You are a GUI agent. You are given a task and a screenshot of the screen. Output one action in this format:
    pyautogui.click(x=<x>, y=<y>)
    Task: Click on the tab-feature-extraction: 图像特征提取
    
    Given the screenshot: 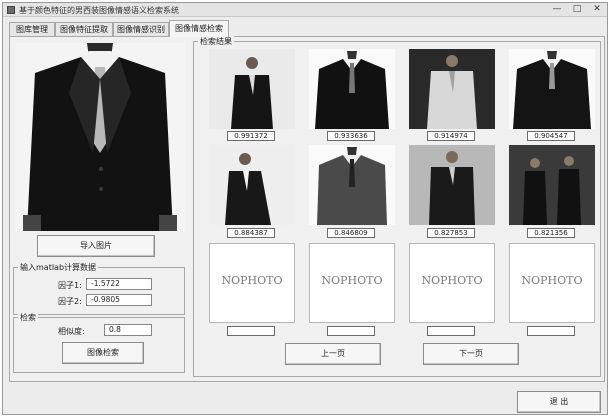 What is the action you would take?
    pyautogui.click(x=84, y=29)
    